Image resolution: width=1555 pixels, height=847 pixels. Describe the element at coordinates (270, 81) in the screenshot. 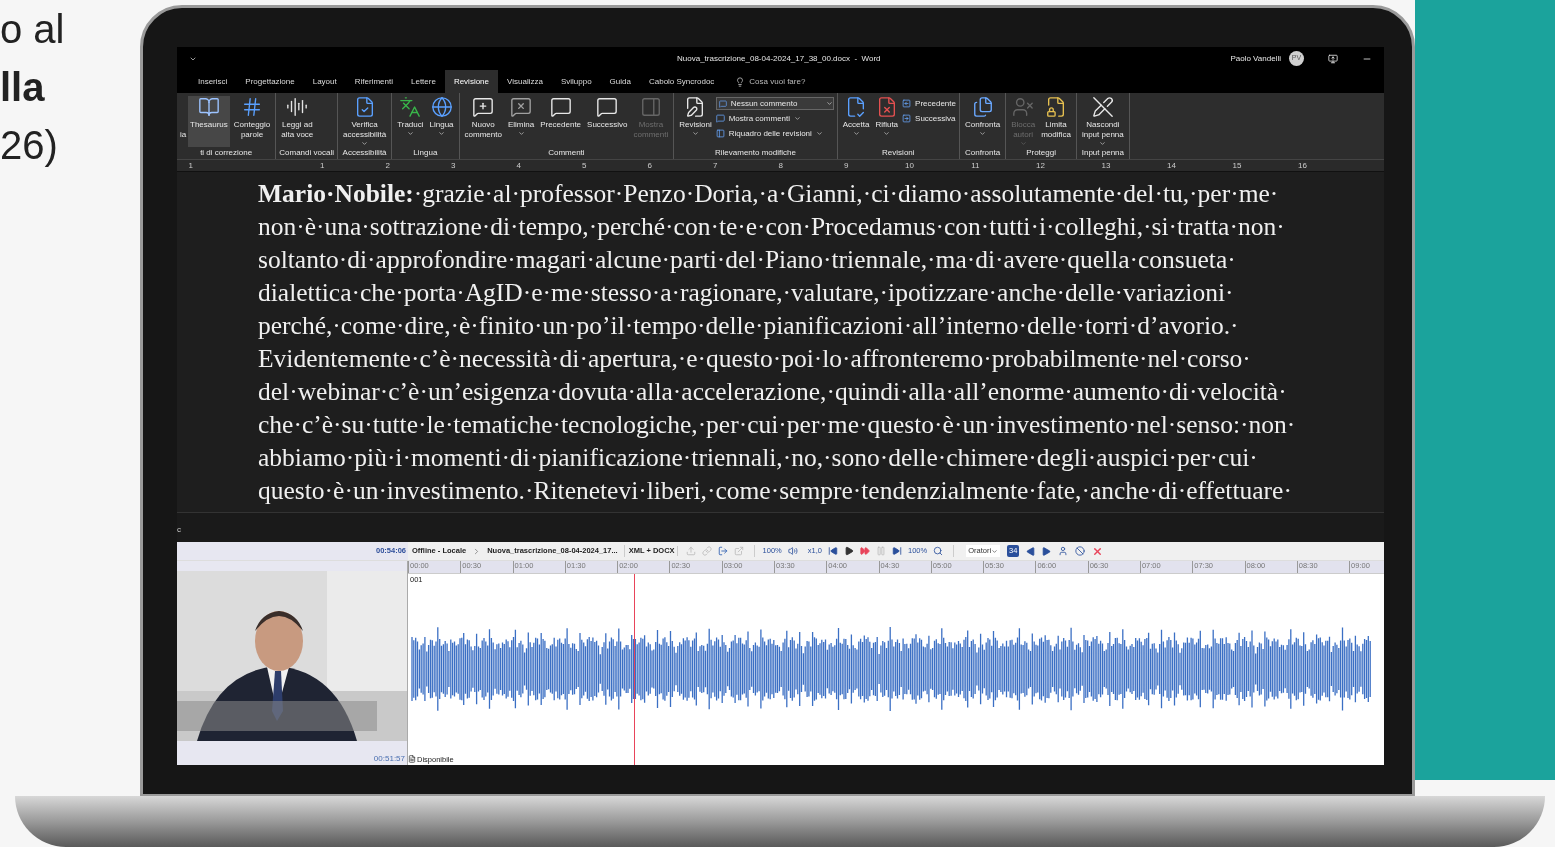

I see `ribbon-tab: Progettazione` at that location.